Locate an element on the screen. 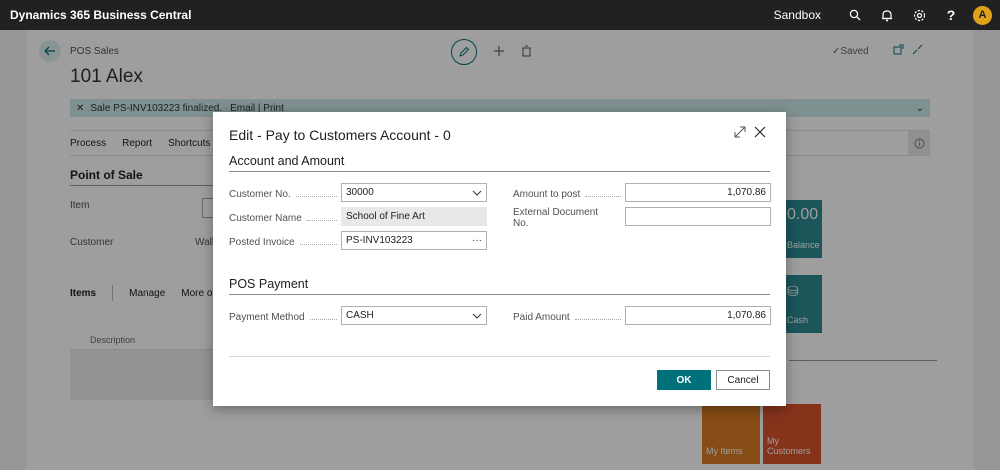 The height and width of the screenshot is (470, 1000). ok-button: OK is located at coordinates (684, 380).